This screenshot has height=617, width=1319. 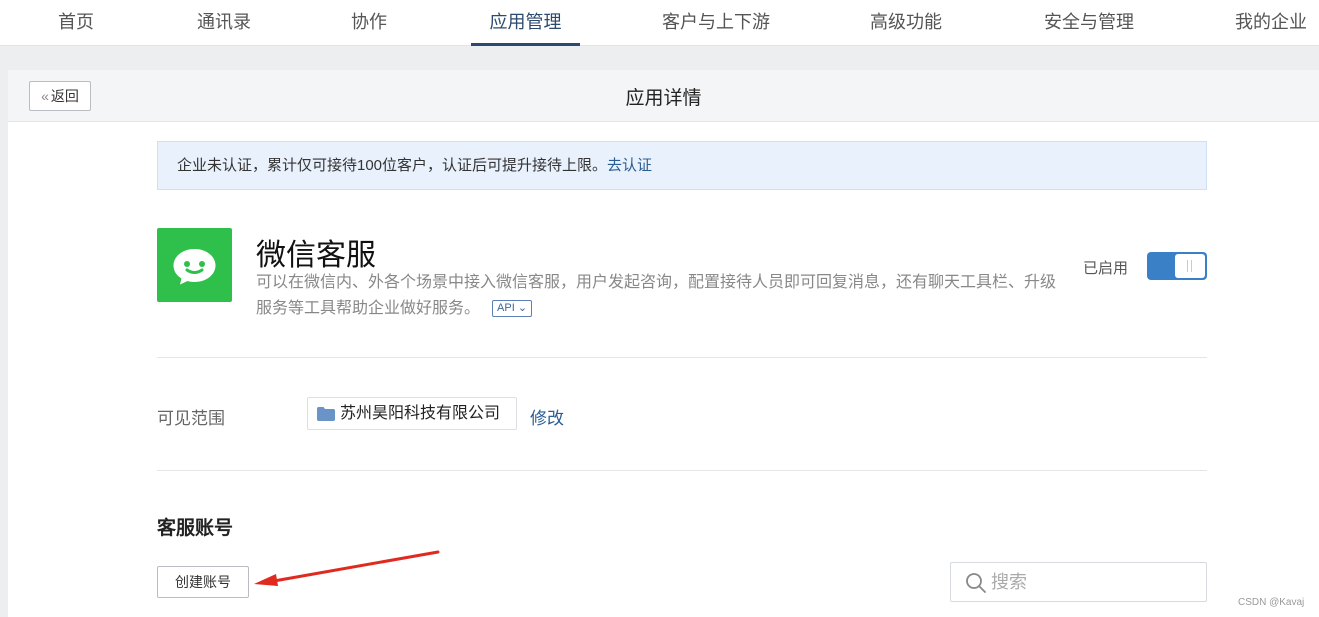 What do you see at coordinates (1271, 23) in the screenshot?
I see `nav-item-my-enterprise: 我的企业` at bounding box center [1271, 23].